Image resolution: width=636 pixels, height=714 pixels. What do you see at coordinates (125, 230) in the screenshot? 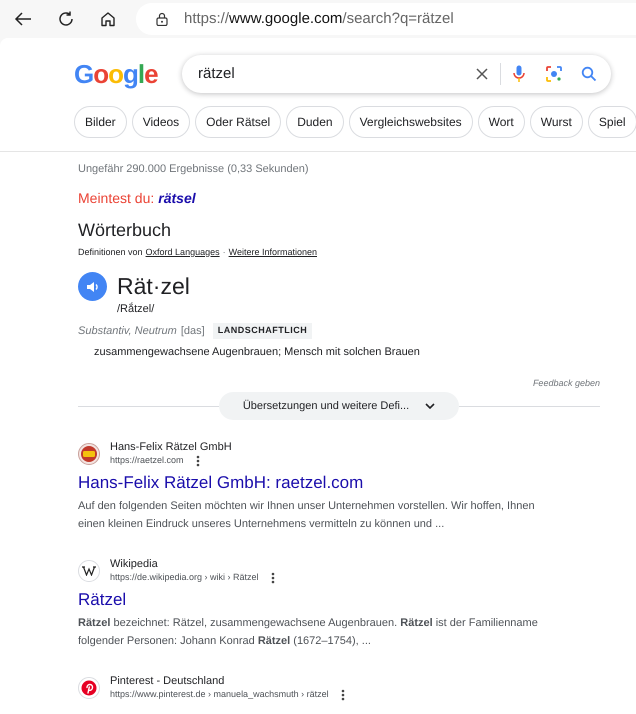
I see `dictionary-heading: Wörterbuch` at bounding box center [125, 230].